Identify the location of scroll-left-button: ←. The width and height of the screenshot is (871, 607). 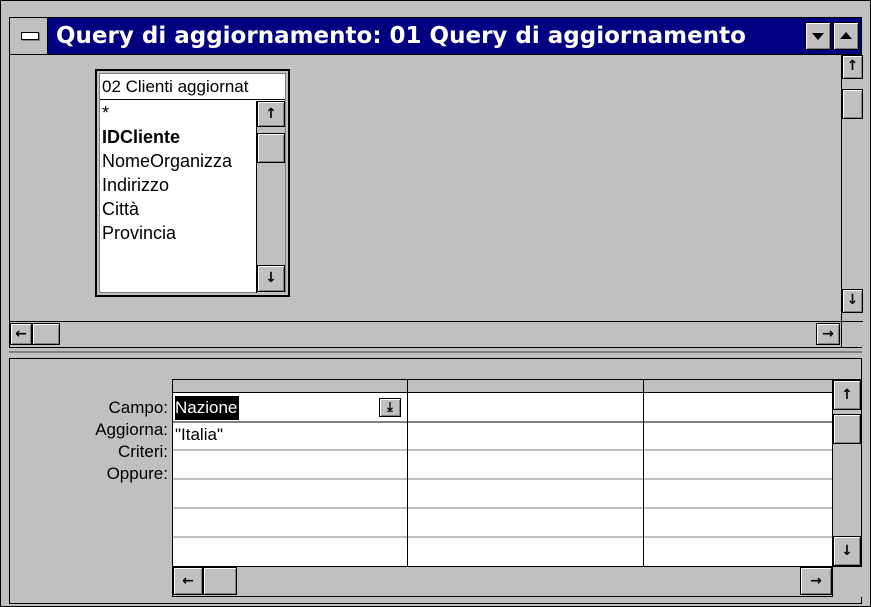
(21, 334).